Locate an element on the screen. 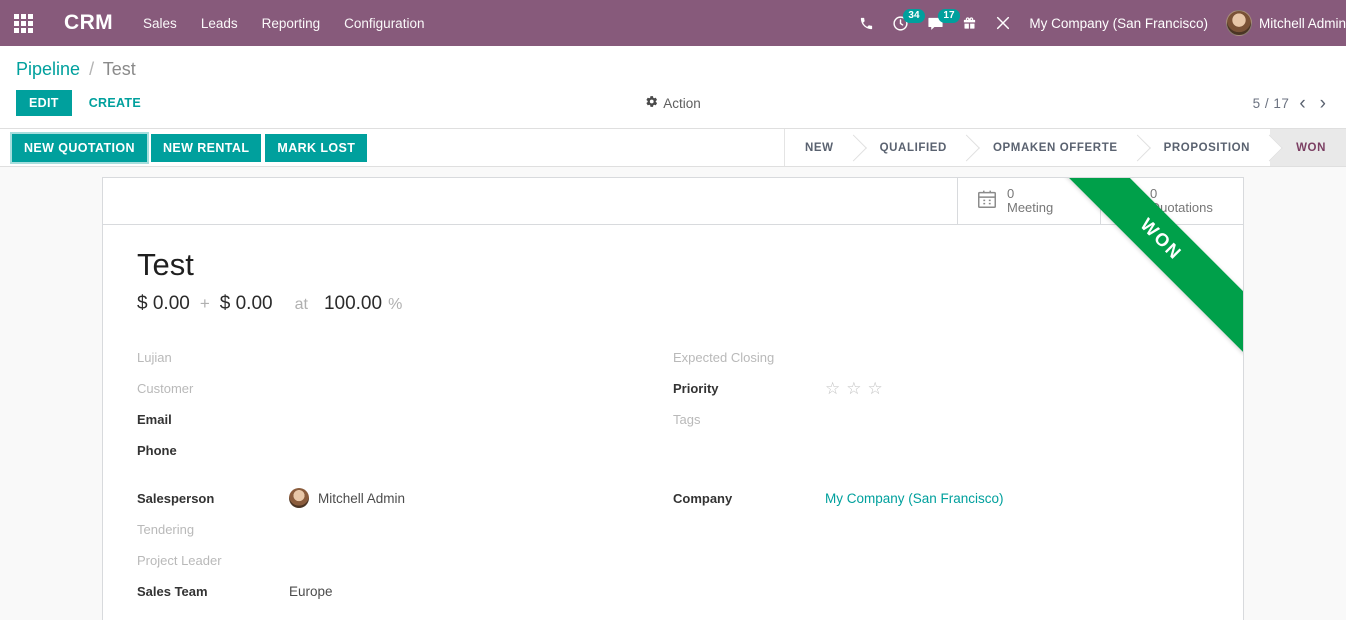 This screenshot has height=620, width=1346. gear-icon is located at coordinates (651, 103).